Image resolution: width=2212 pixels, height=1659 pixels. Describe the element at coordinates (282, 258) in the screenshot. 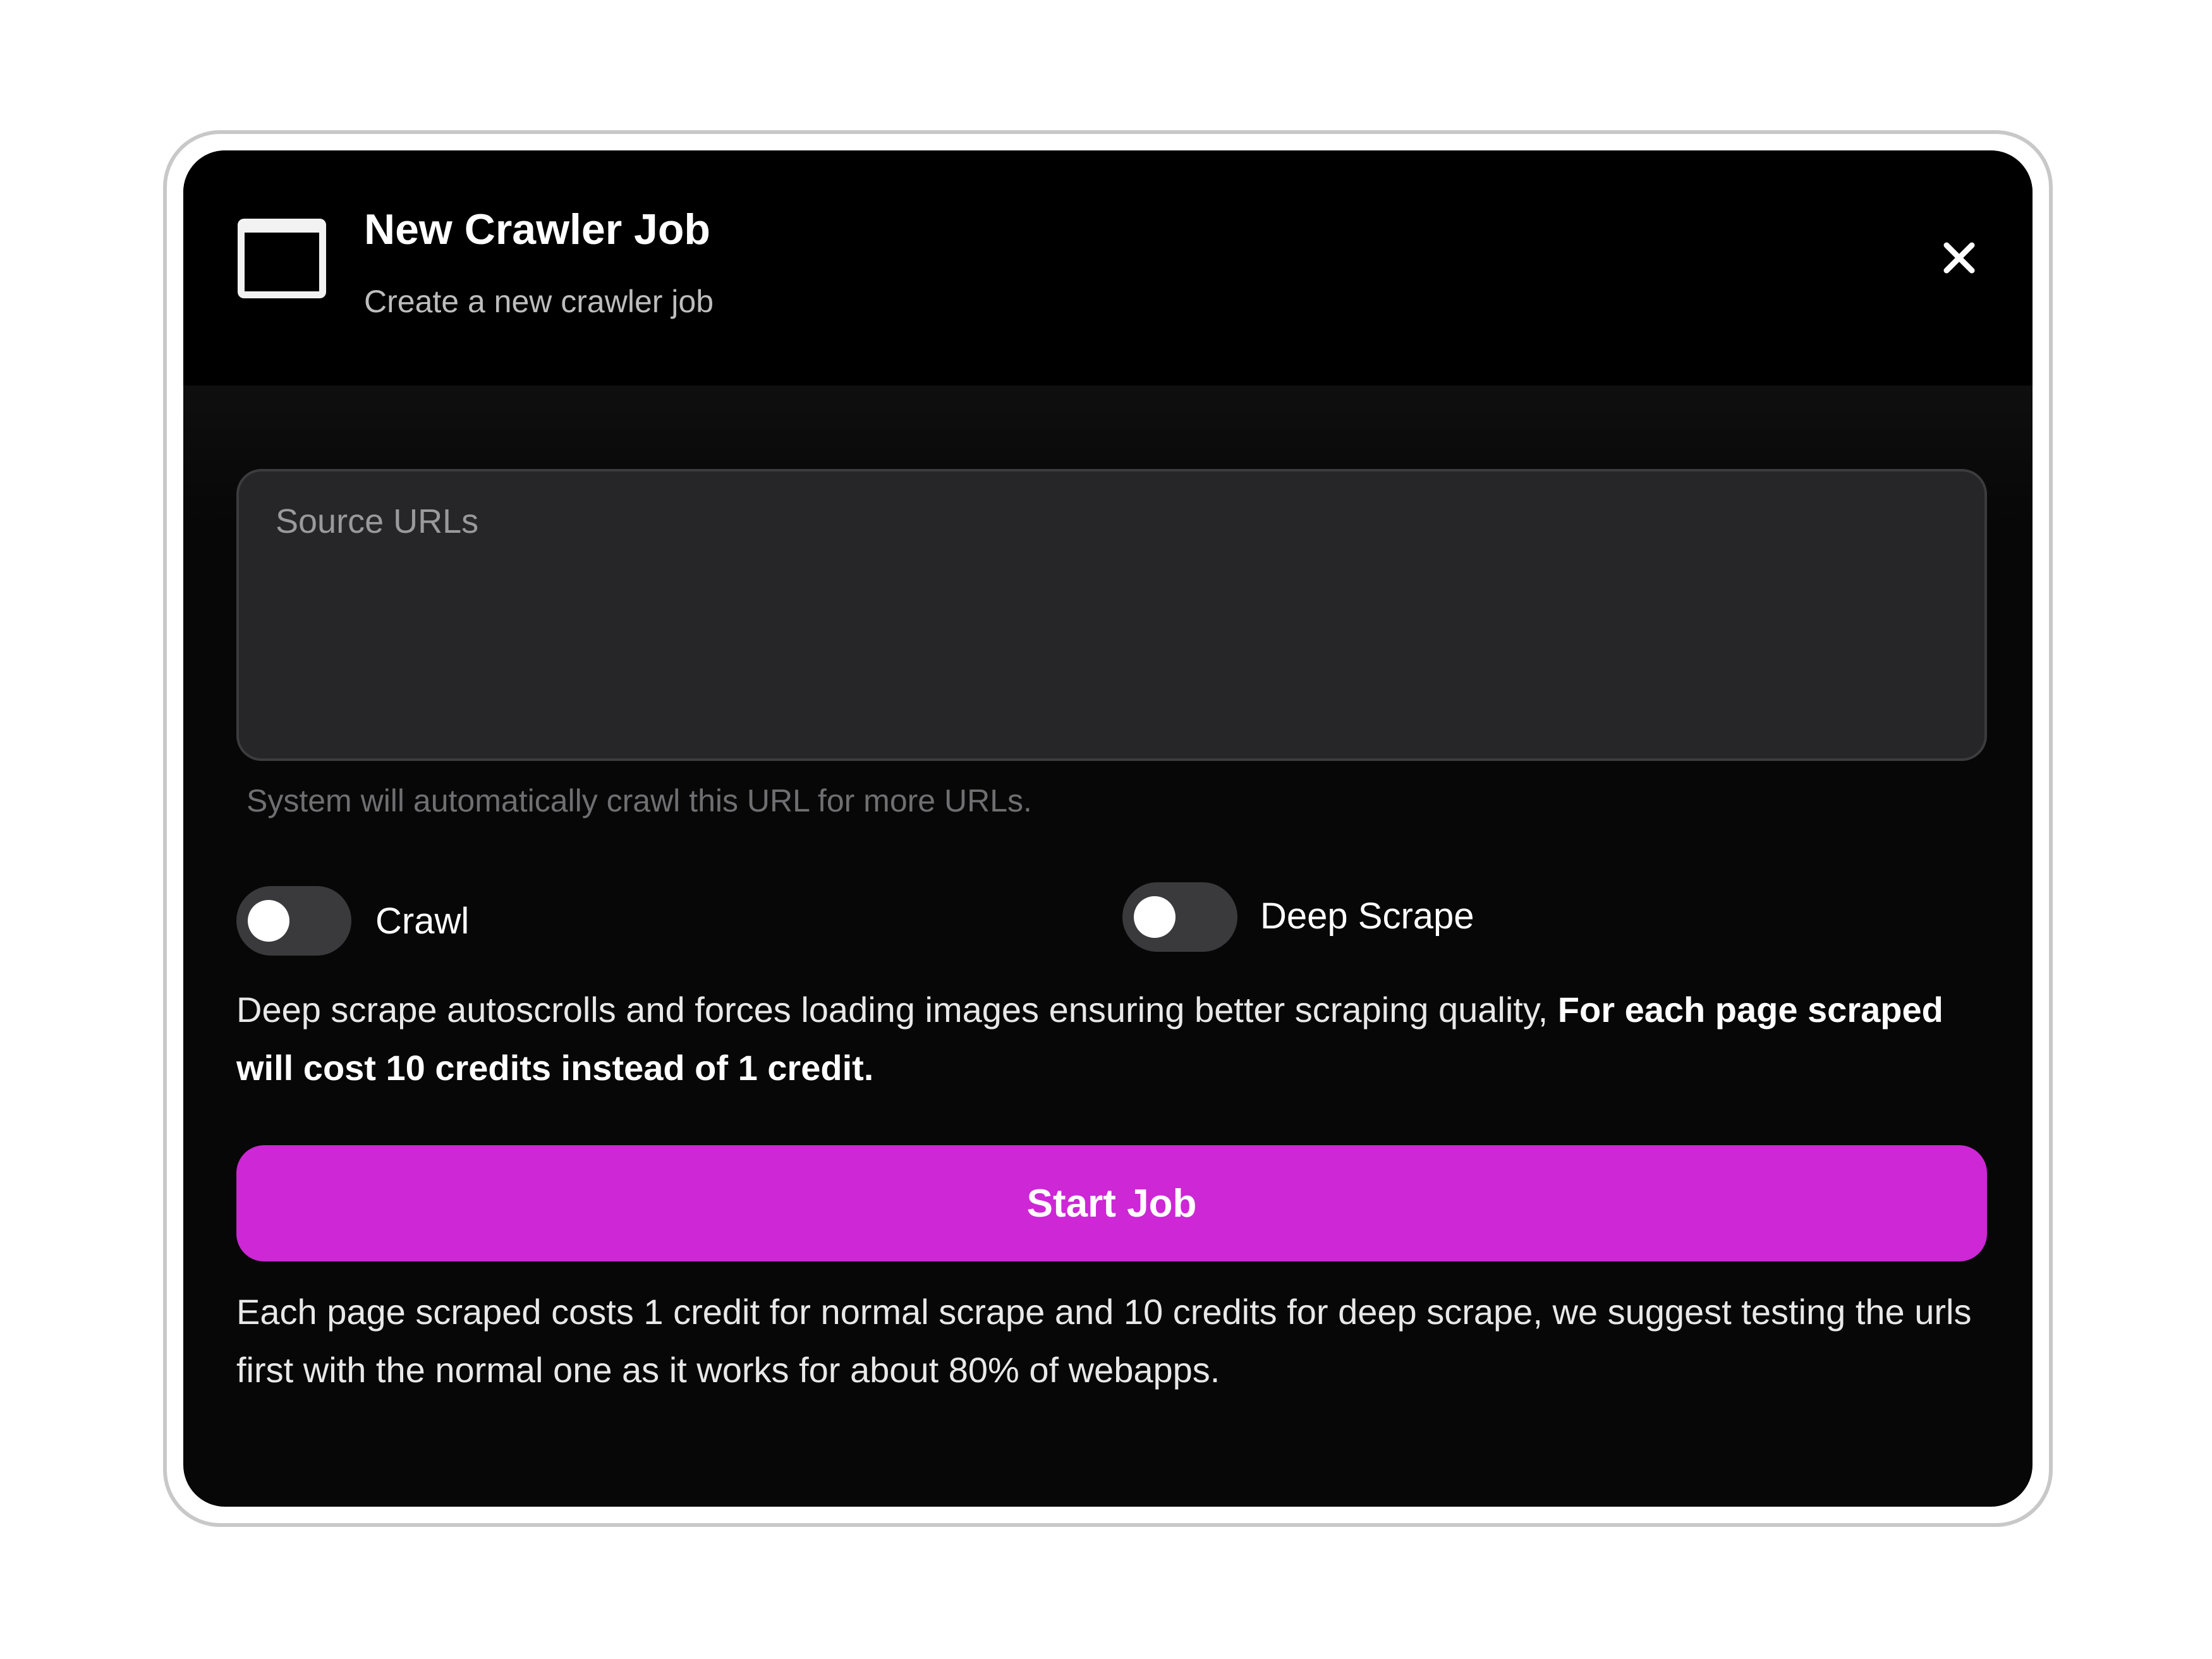

I see `window-icon` at that location.